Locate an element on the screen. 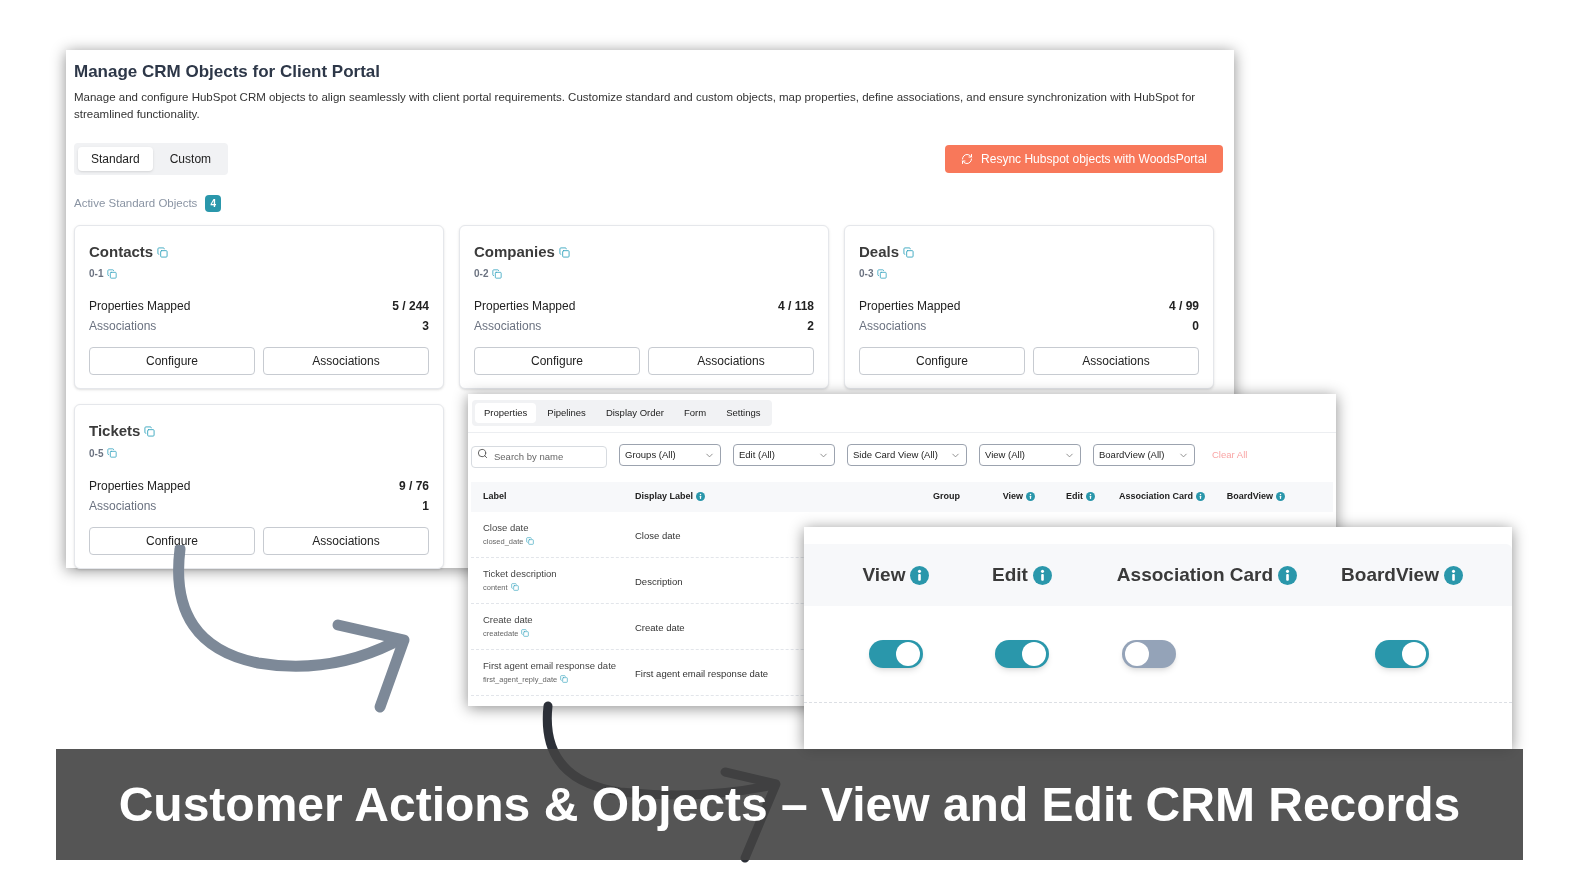 This screenshot has width=1580, height=888. property-label: Create date is located at coordinates (508, 620).